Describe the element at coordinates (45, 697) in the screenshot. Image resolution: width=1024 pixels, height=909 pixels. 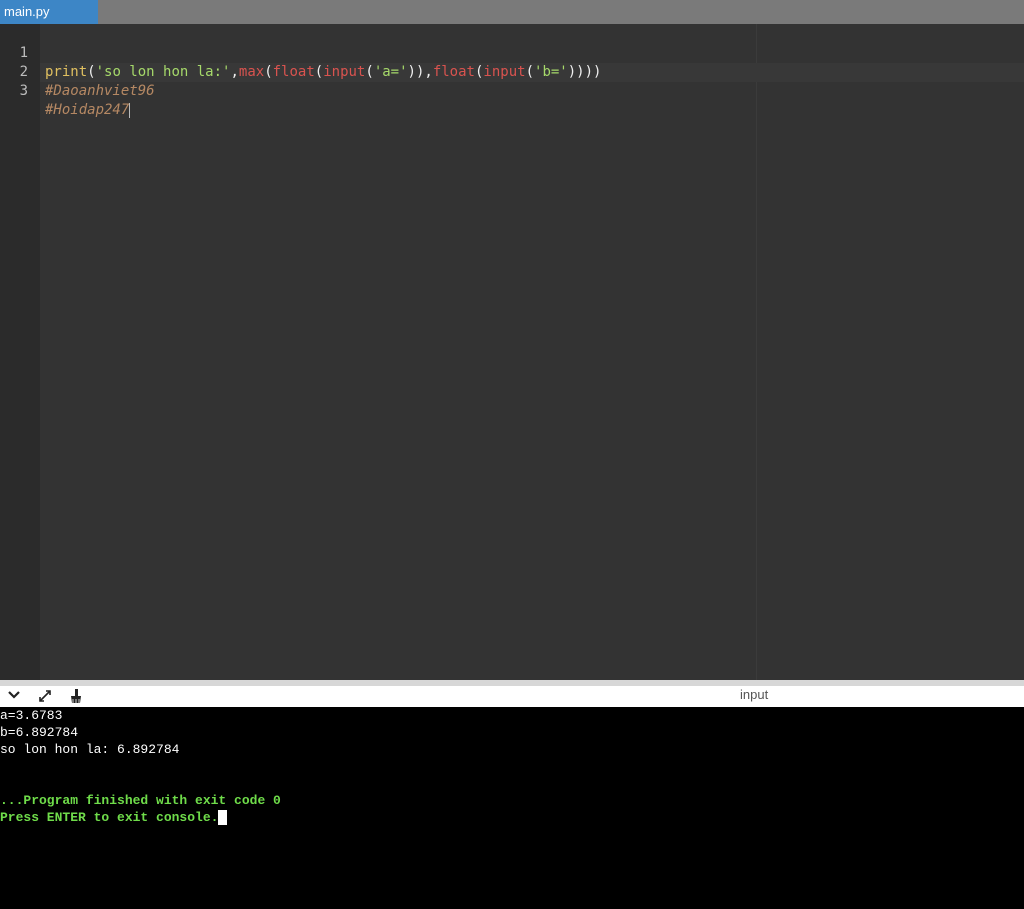
I see `expand-arrows-icon` at that location.